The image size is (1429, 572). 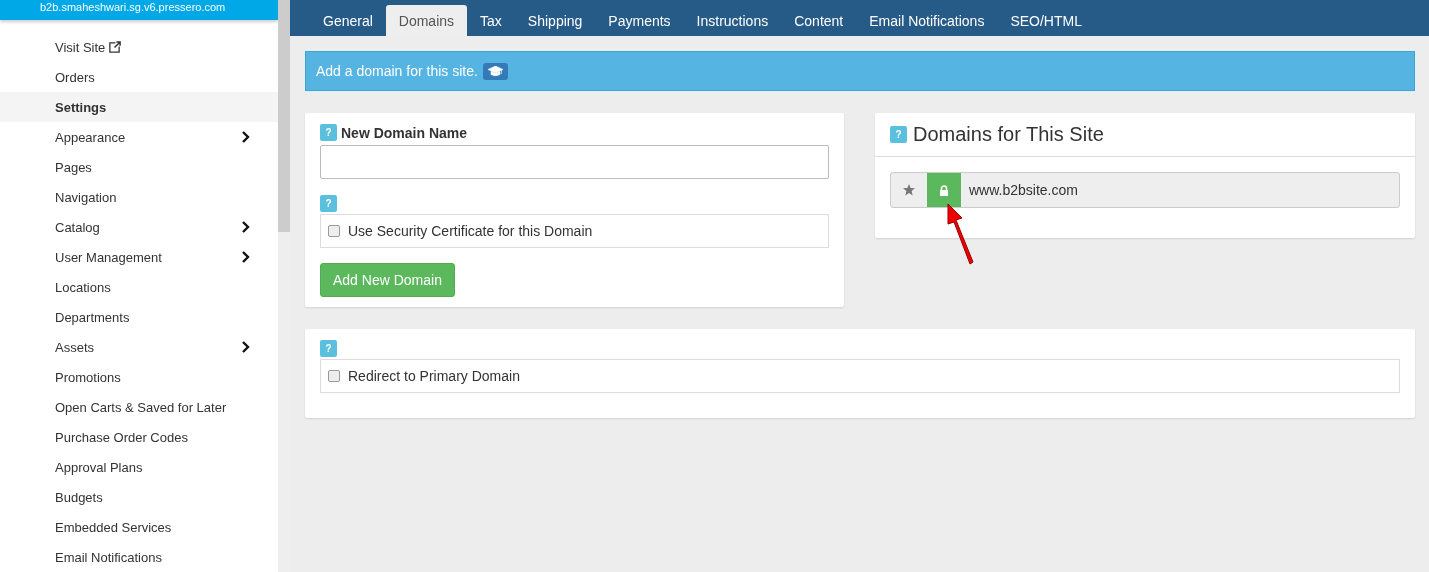 I want to click on sidebar-item: Catalog, so click(x=139, y=227).